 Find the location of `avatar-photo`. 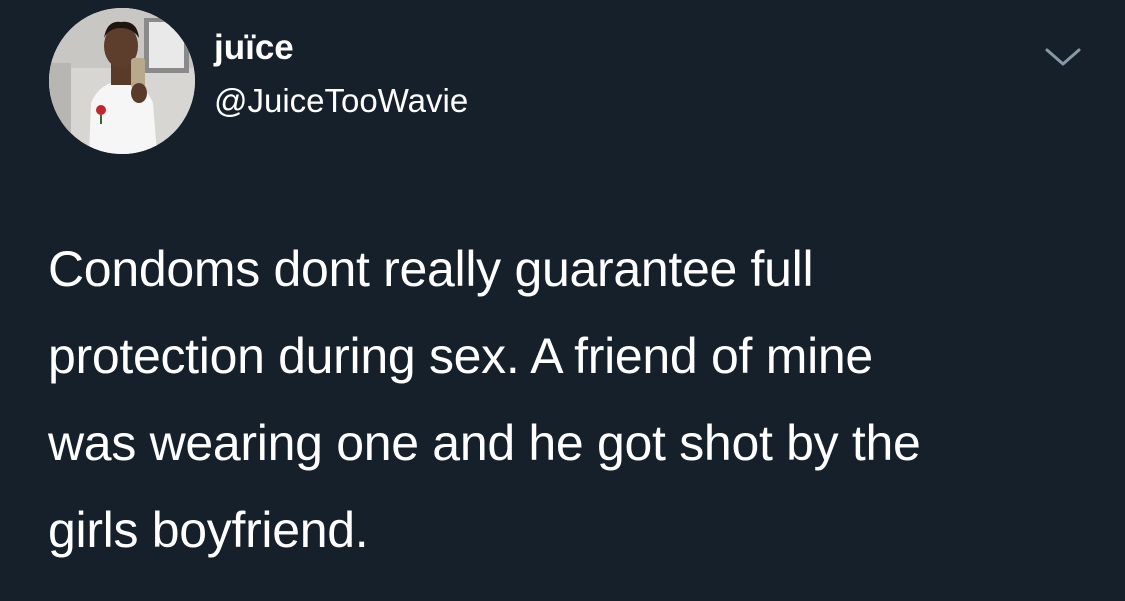

avatar-photo is located at coordinates (122, 81).